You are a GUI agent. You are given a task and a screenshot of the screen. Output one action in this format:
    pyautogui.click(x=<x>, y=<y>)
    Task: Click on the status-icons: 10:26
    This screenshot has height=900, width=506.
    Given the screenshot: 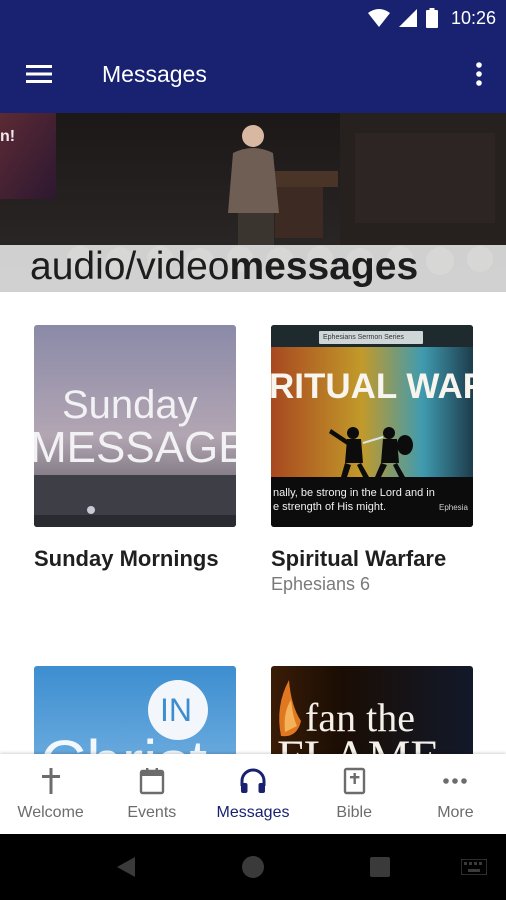 What is the action you would take?
    pyautogui.click(x=431, y=18)
    